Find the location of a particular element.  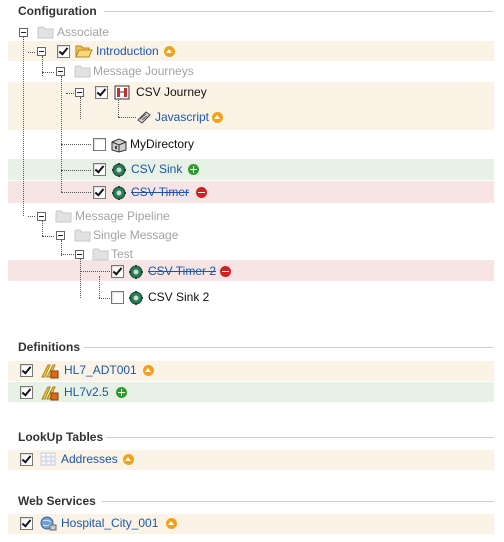

tree-node-test: Test is located at coordinates (100, 255).